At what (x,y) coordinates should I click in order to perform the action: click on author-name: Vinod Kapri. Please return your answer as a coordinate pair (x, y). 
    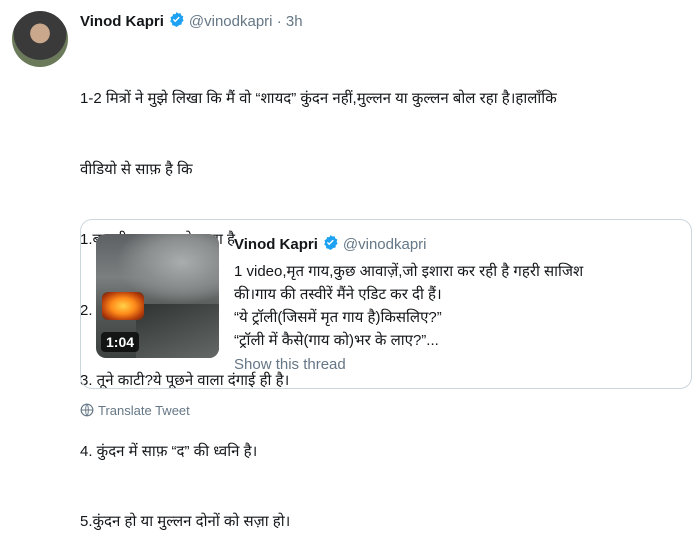
    Looking at the image, I should click on (122, 21).